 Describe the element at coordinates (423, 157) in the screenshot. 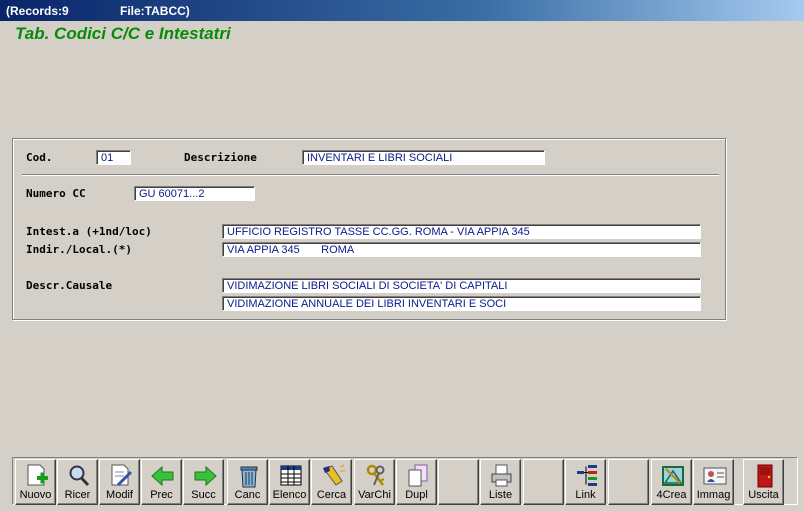

I see `descrizione-field: INVENTARI E LIBRI SOCIALI` at that location.